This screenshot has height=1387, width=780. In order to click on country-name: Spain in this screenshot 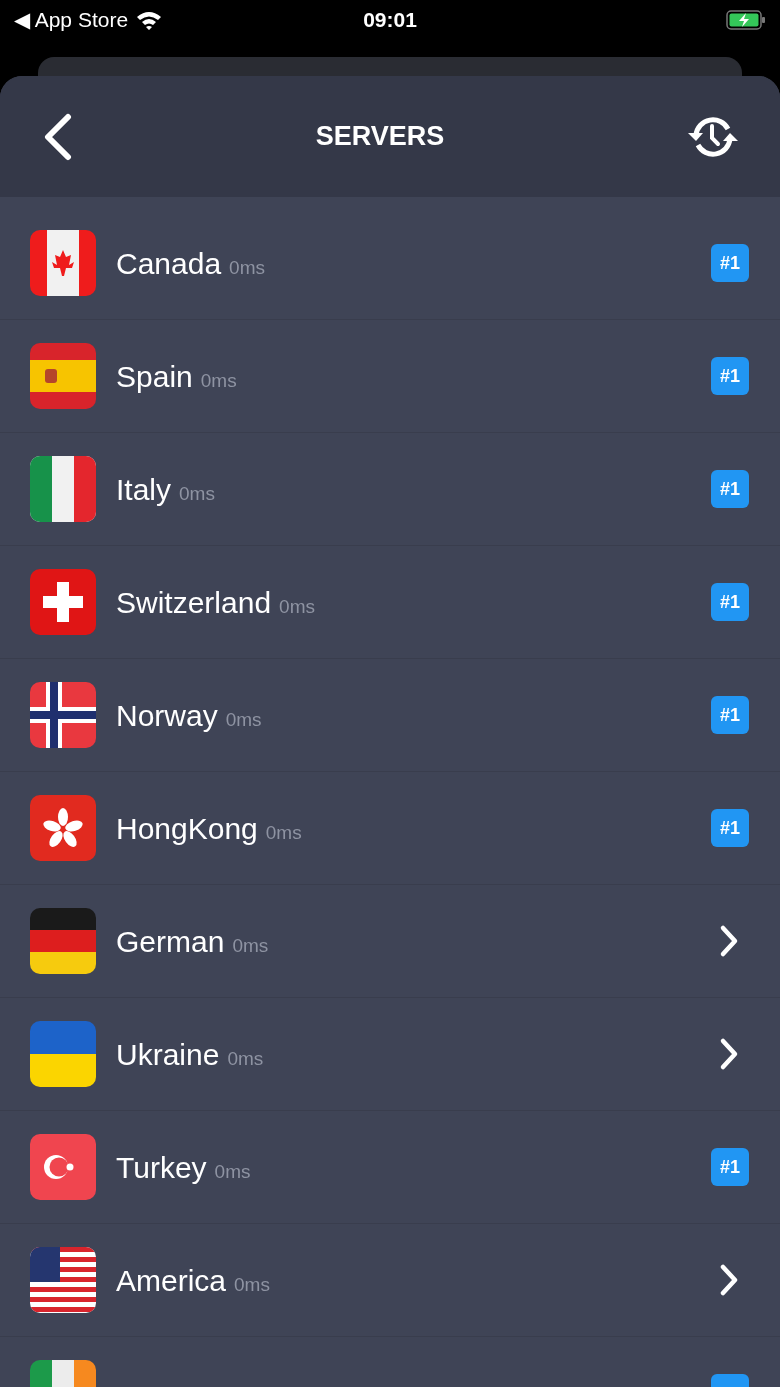, I will do `click(154, 376)`.